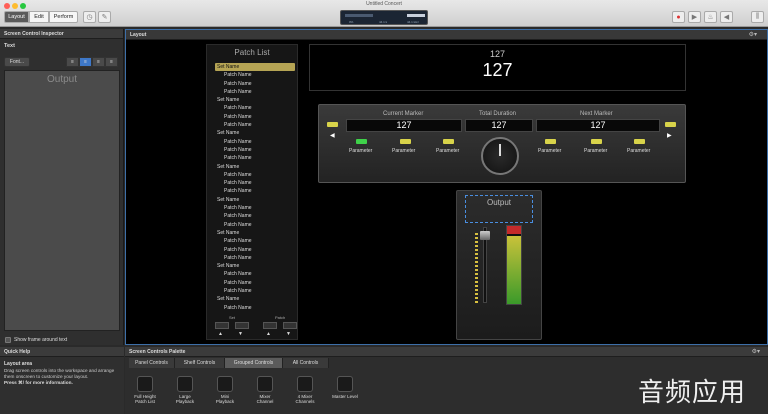 The width and height of the screenshot is (768, 414). What do you see at coordinates (499, 209) in the screenshot?
I see `output-label-box: Output` at bounding box center [499, 209].